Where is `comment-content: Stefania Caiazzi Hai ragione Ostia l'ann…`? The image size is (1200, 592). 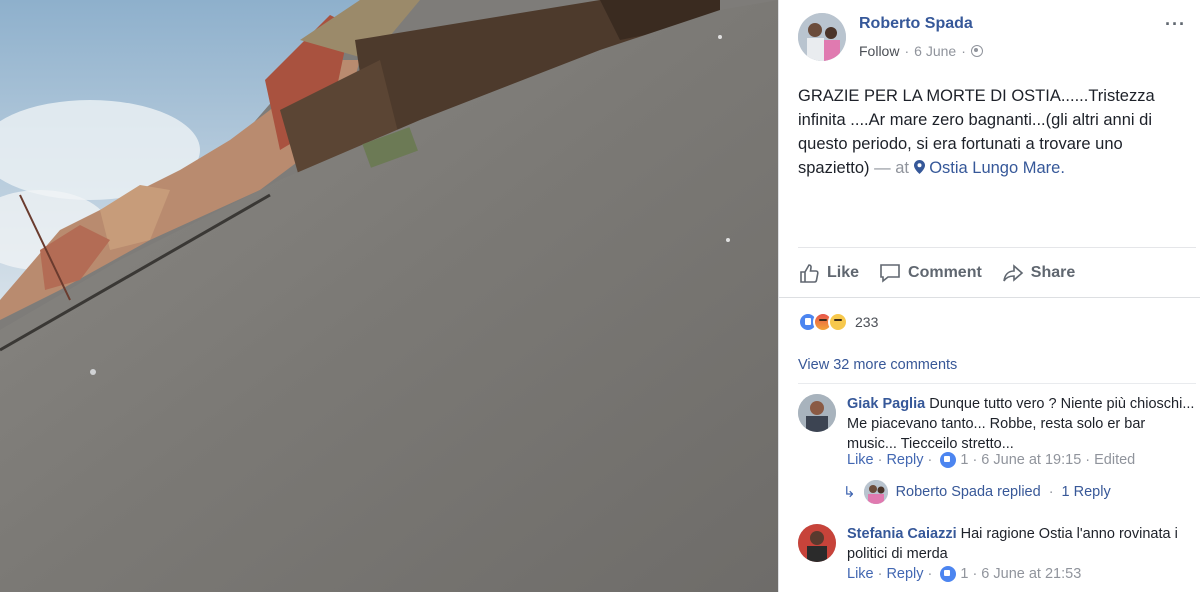 comment-content: Stefania Caiazzi Hai ragione Ostia l'ann… is located at coordinates (1022, 544).